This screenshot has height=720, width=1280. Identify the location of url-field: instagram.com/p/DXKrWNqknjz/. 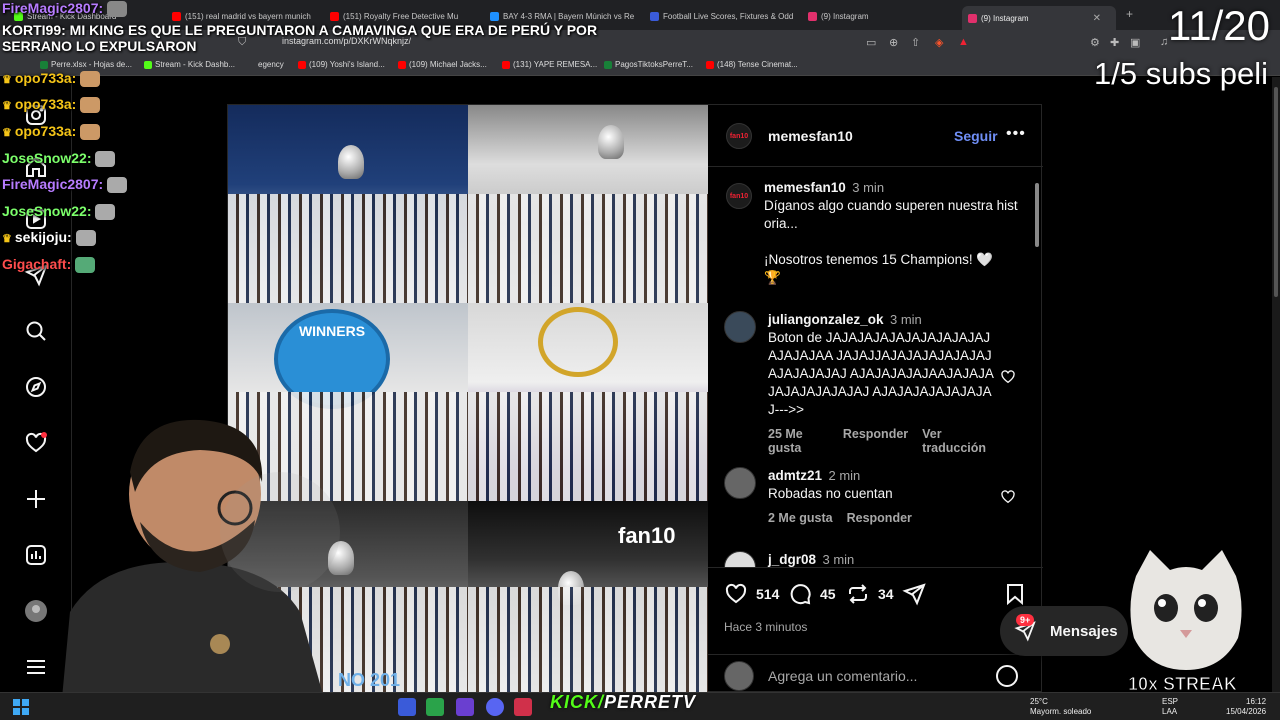
(346, 41).